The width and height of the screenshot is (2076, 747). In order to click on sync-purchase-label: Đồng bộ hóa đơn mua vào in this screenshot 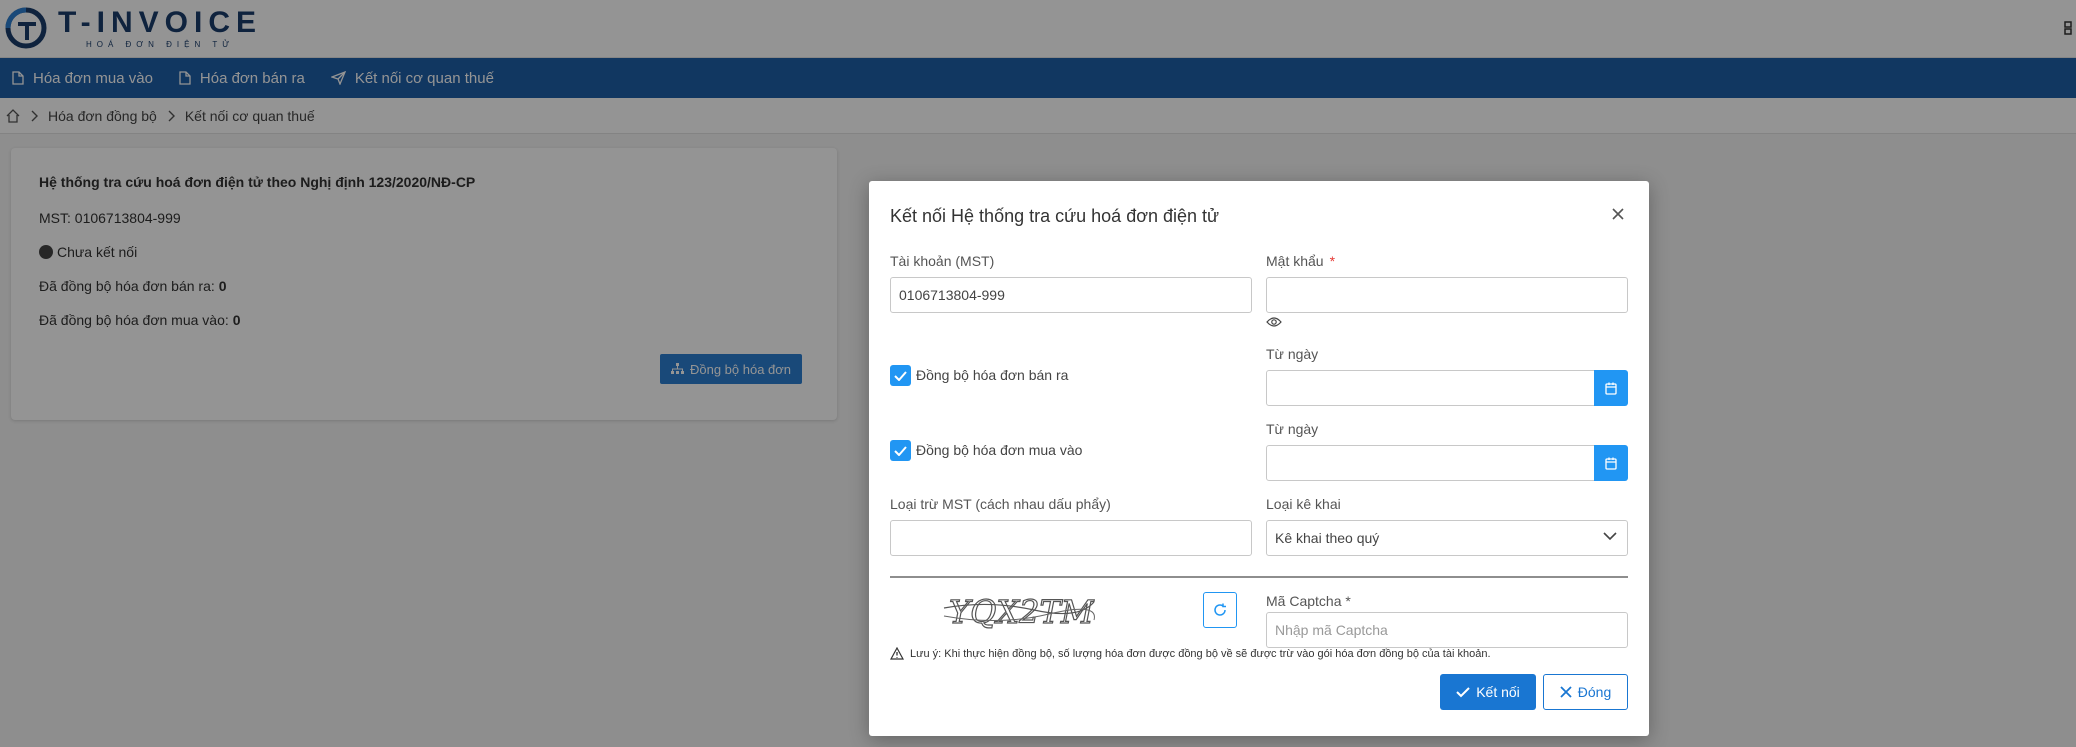, I will do `click(999, 450)`.